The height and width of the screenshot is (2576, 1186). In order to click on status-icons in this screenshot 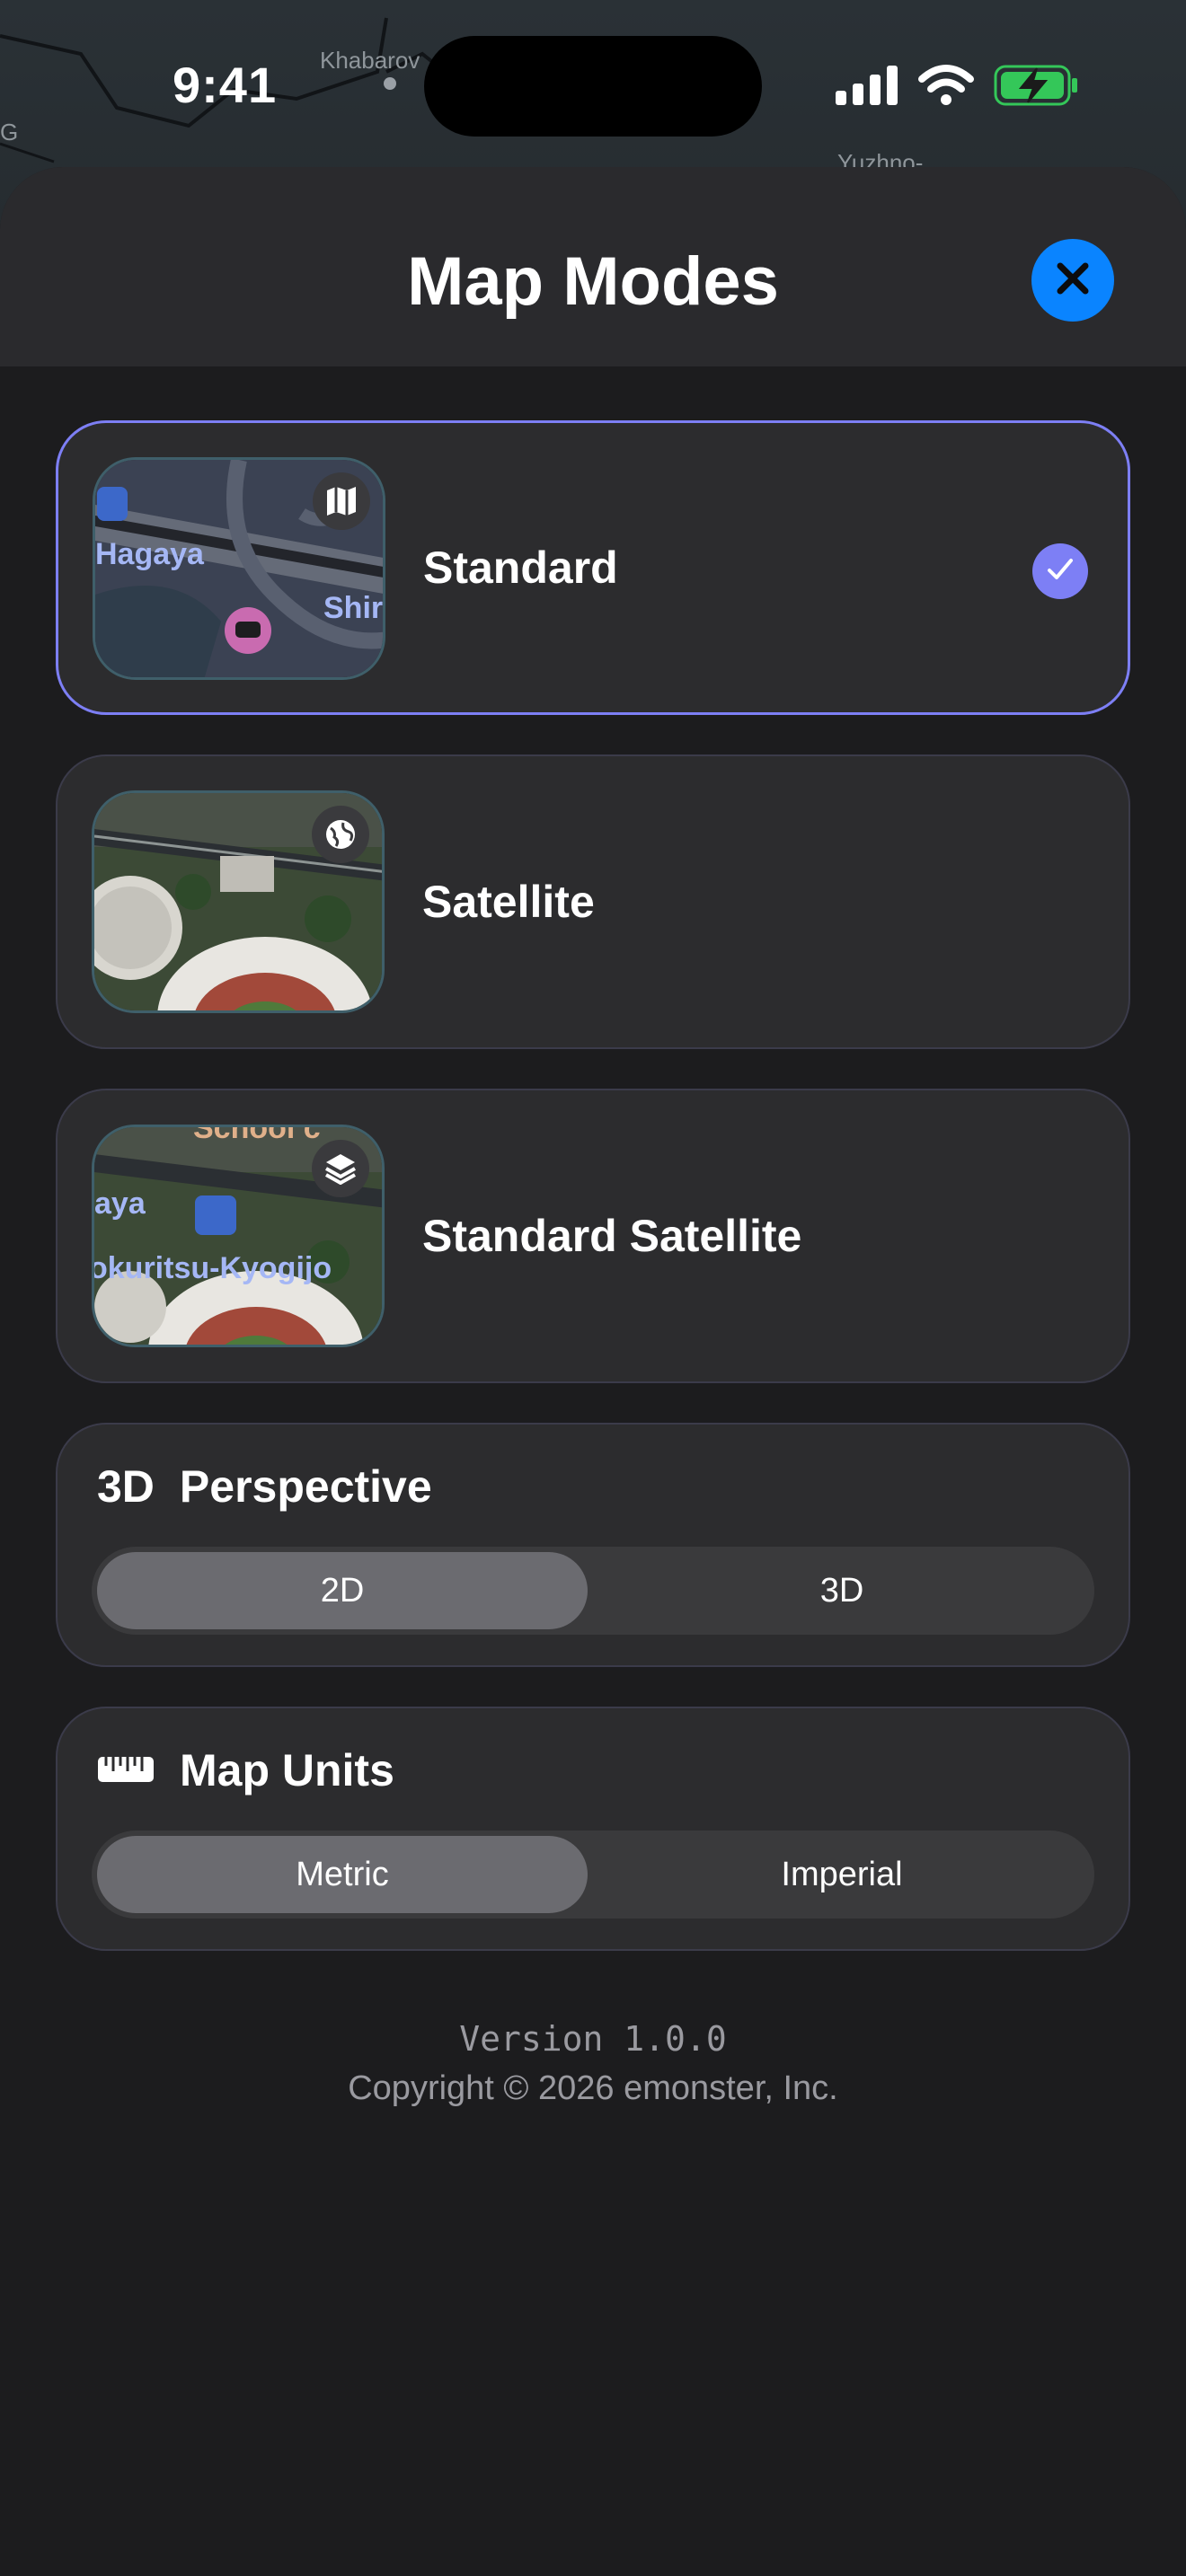, I will do `click(957, 87)`.